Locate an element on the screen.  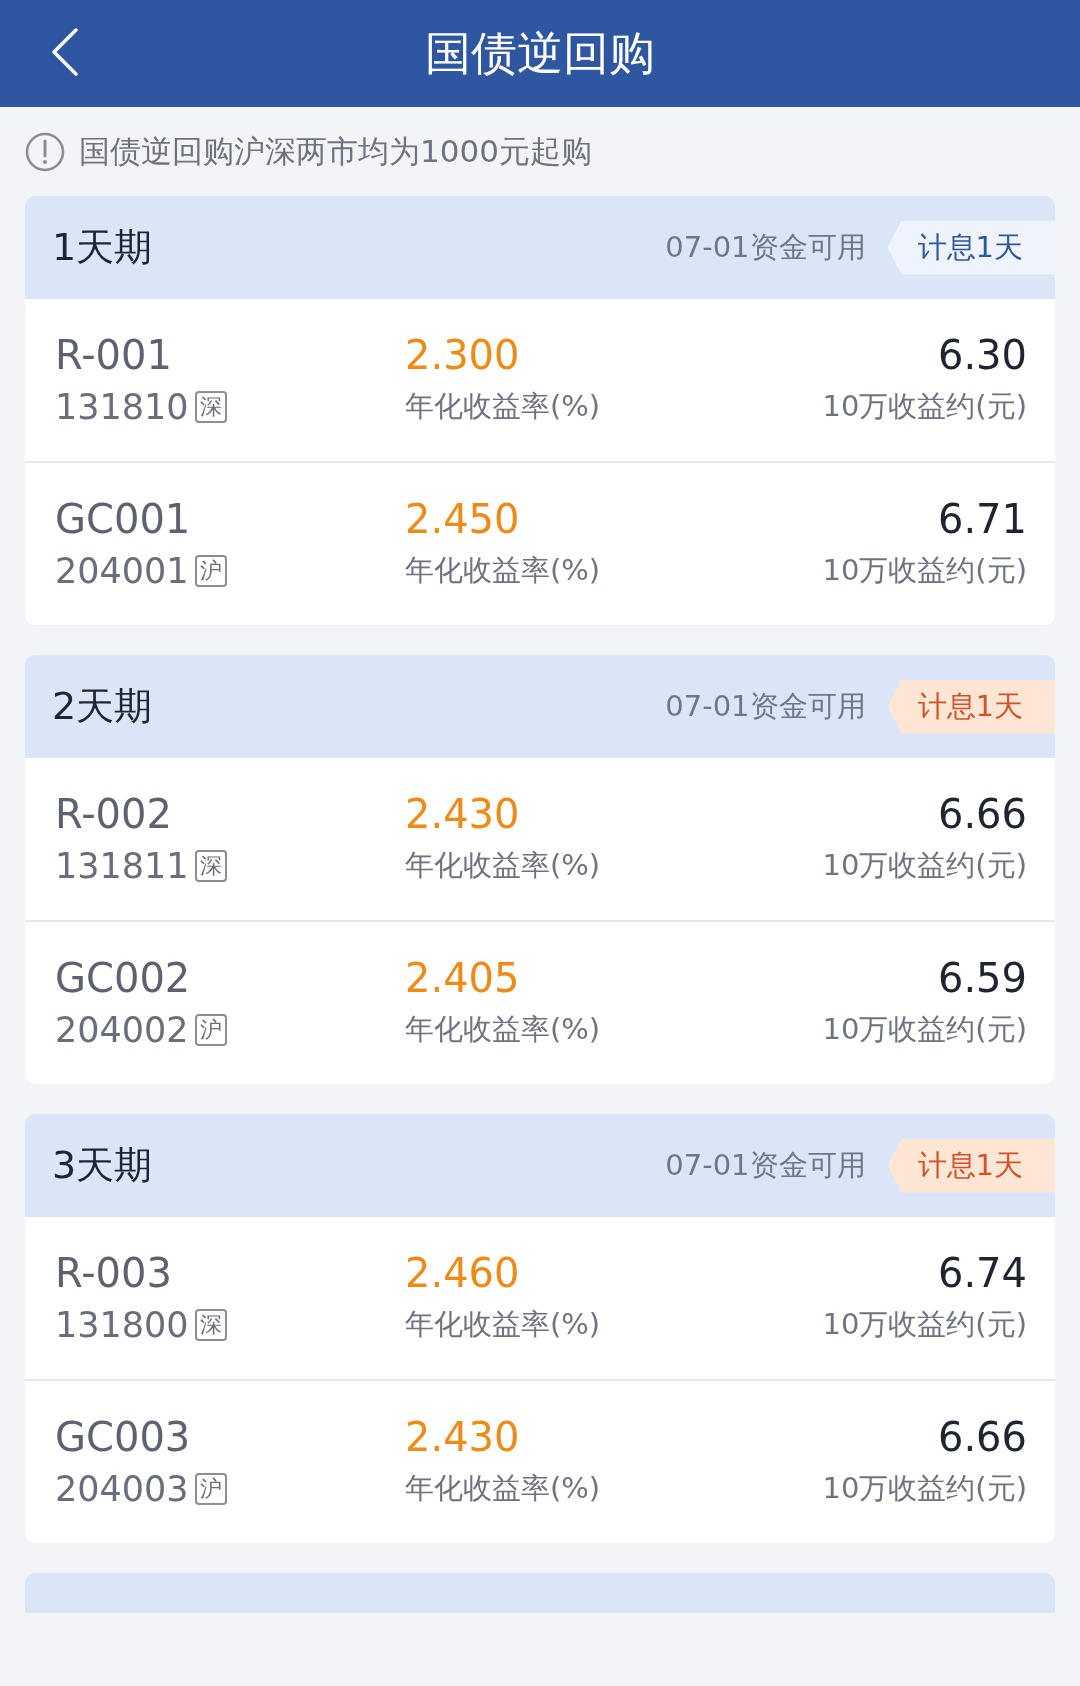
product-row: R-003 131800 深 2.460 年化收益率(%) 6.74 10万收益约(元) is located at coordinates (540, 1298).